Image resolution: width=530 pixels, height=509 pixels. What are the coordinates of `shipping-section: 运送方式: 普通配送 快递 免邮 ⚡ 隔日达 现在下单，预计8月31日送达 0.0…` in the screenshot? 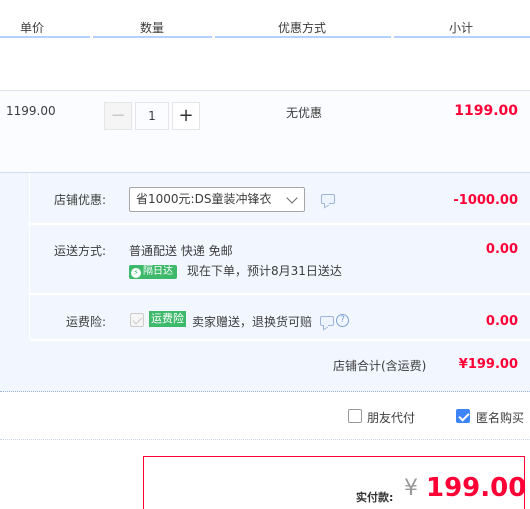 It's located at (280, 260).